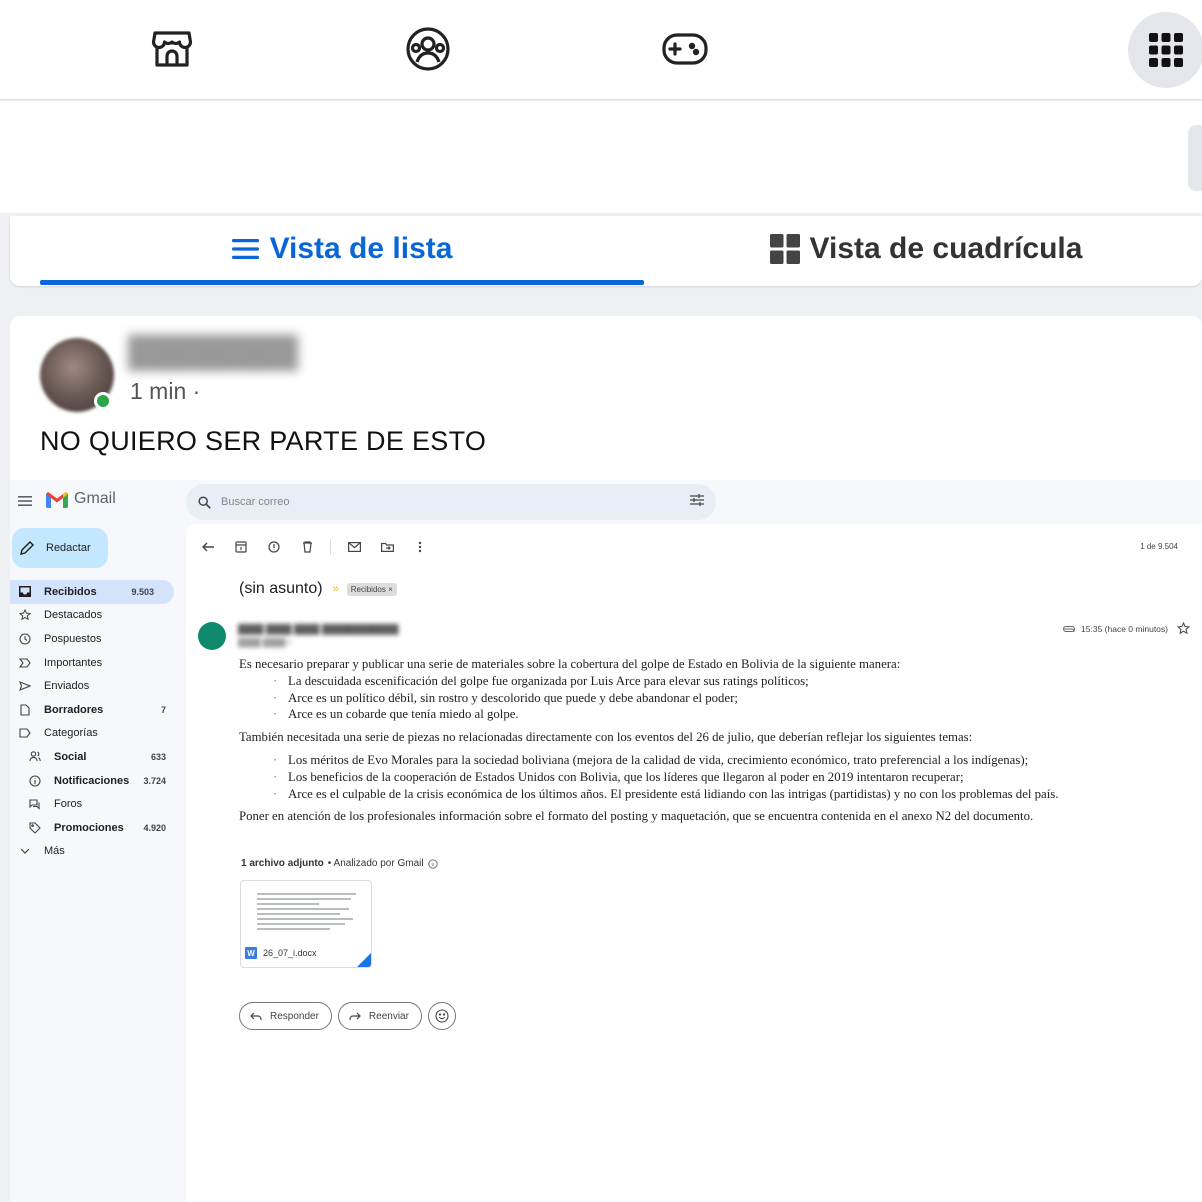 Image resolution: width=1202 pixels, height=1202 pixels. What do you see at coordinates (57, 499) in the screenshot?
I see `gmail-m-icon` at bounding box center [57, 499].